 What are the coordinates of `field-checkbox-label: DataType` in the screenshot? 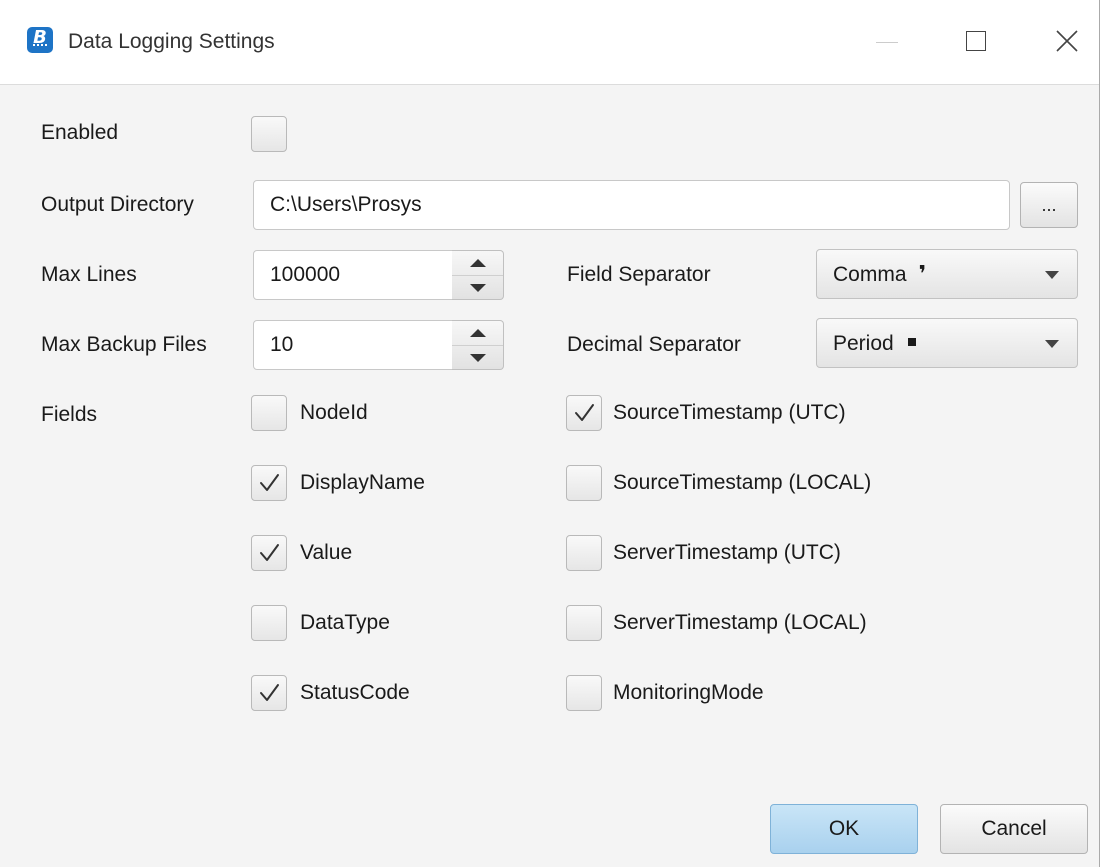 It's located at (345, 623).